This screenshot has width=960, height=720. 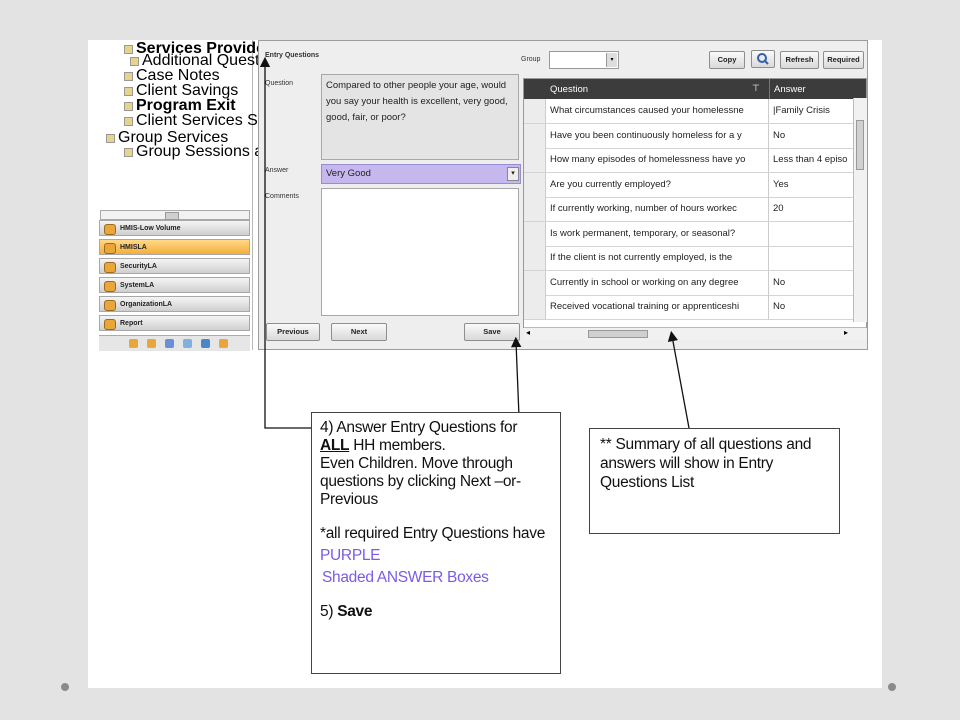 What do you see at coordinates (397, 445) in the screenshot?
I see `callout-members-text: HH members.` at bounding box center [397, 445].